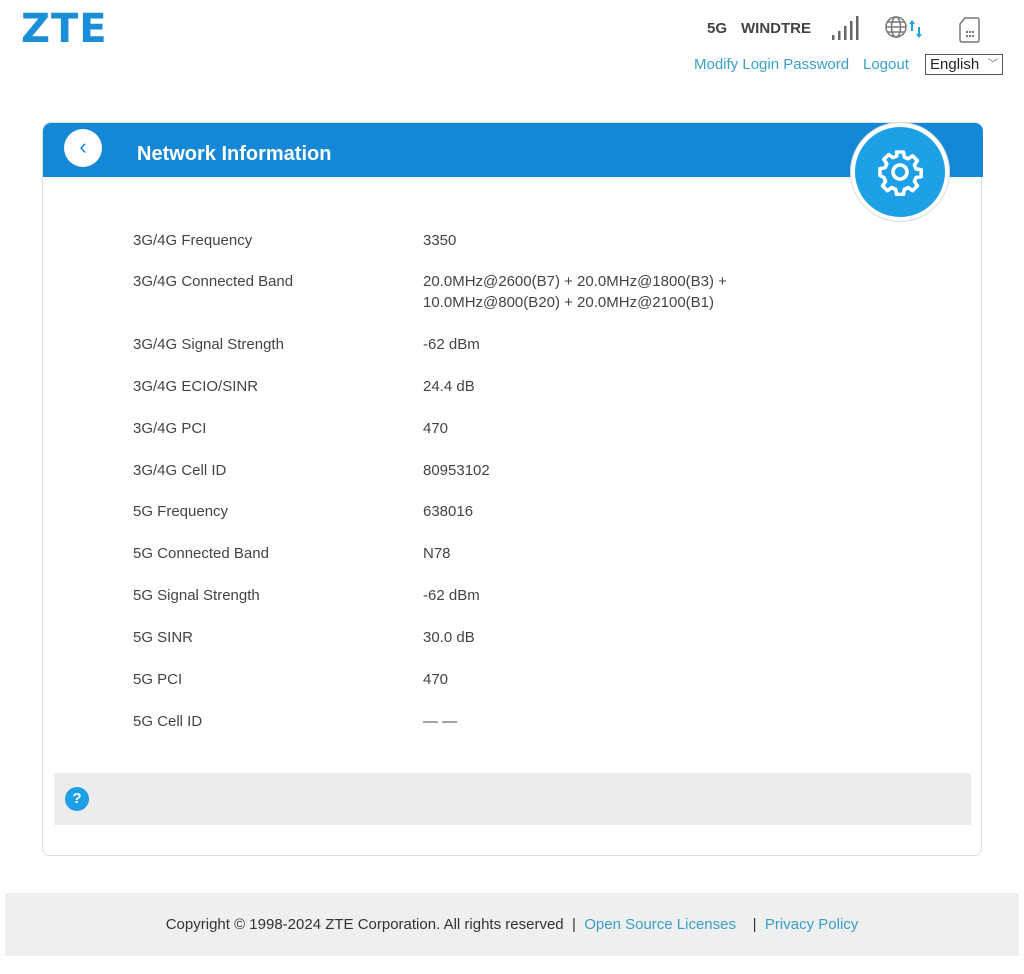 The image size is (1024, 974). I want to click on info-row: 3G/4G Cell ID 80953102, so click(311, 470).